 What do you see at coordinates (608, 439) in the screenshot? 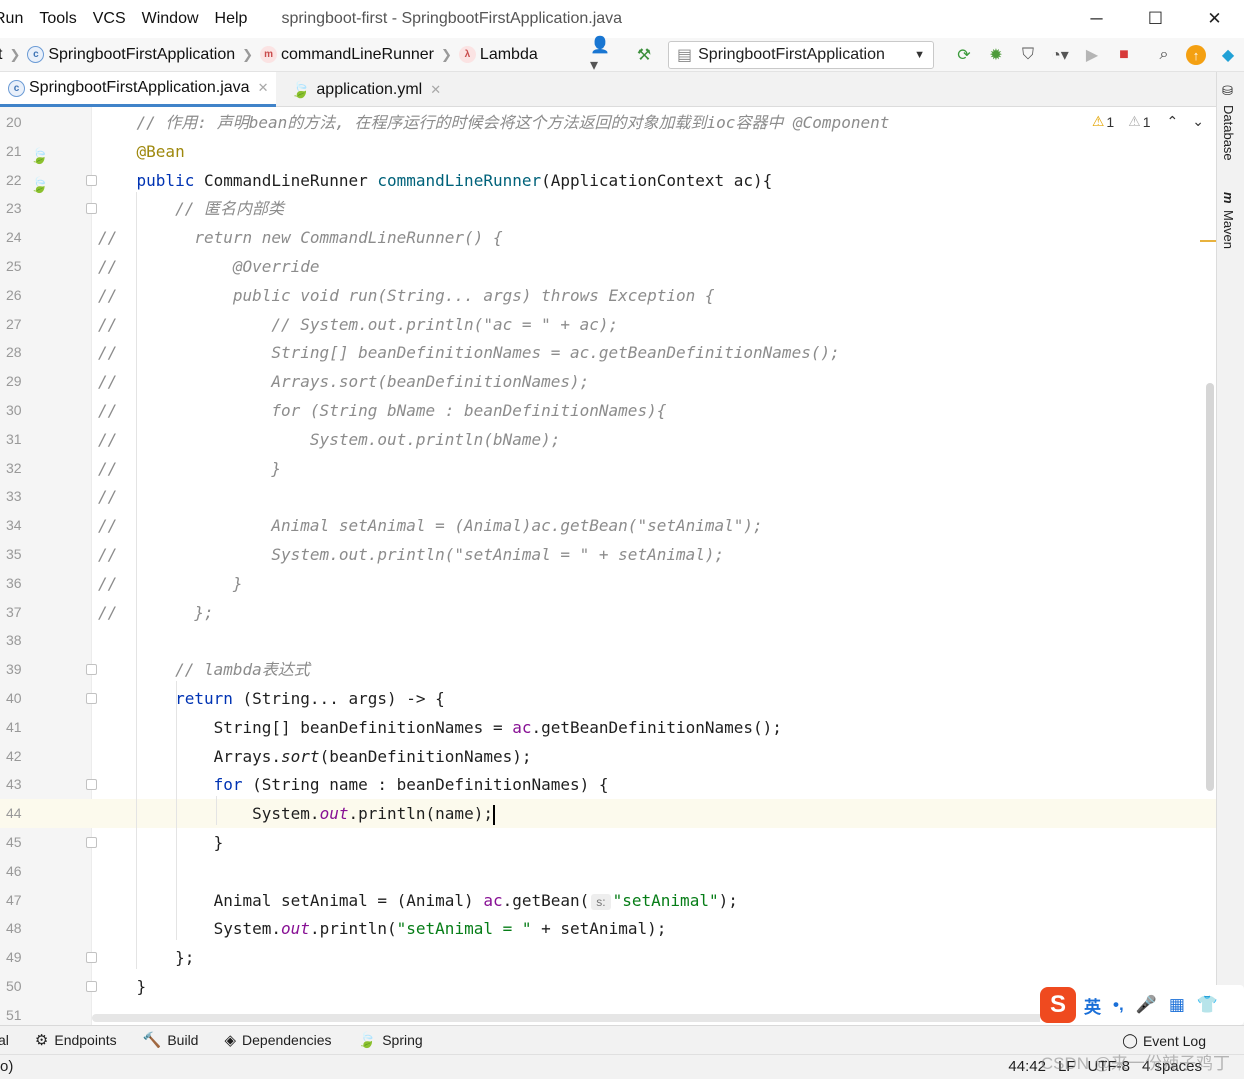
I see `code-line: 31 // System.out.println(bName);` at bounding box center [608, 439].